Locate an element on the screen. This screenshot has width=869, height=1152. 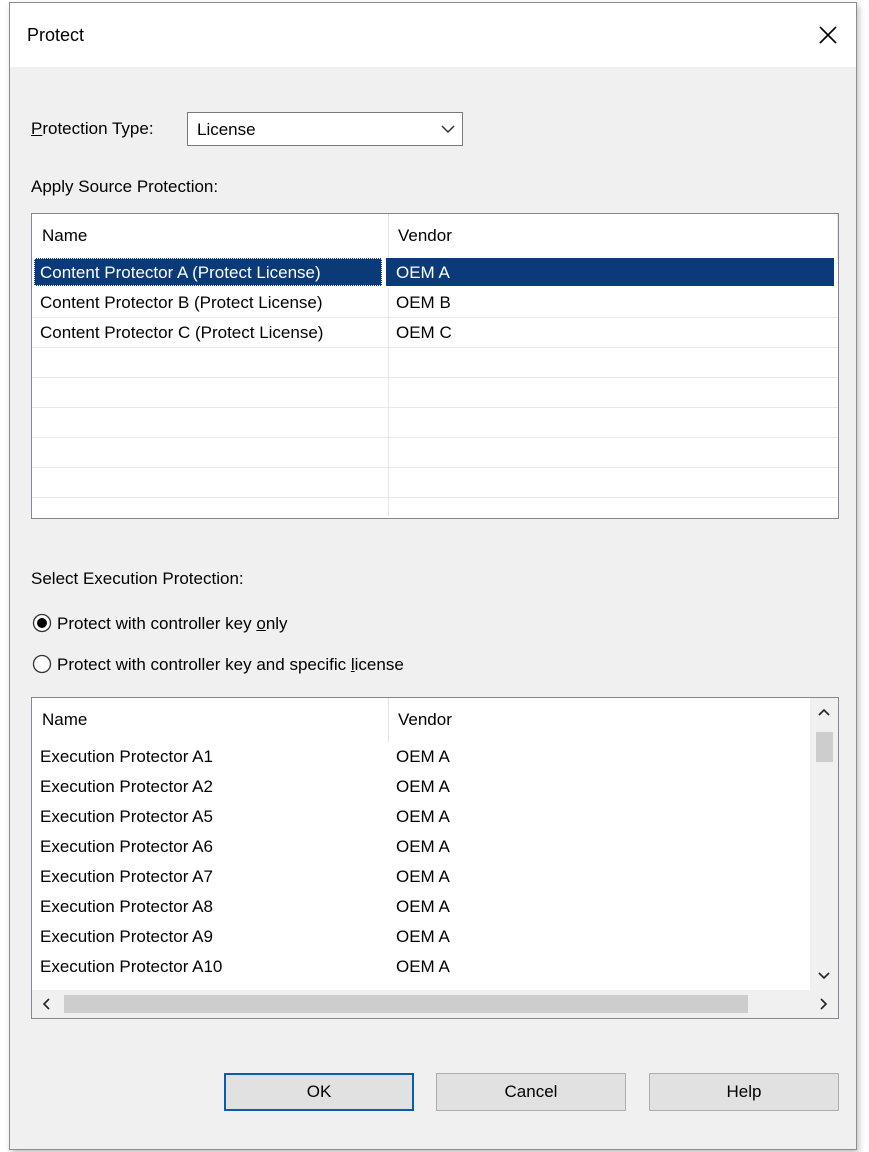
vertical-scroll-thumb is located at coordinates (824, 747).